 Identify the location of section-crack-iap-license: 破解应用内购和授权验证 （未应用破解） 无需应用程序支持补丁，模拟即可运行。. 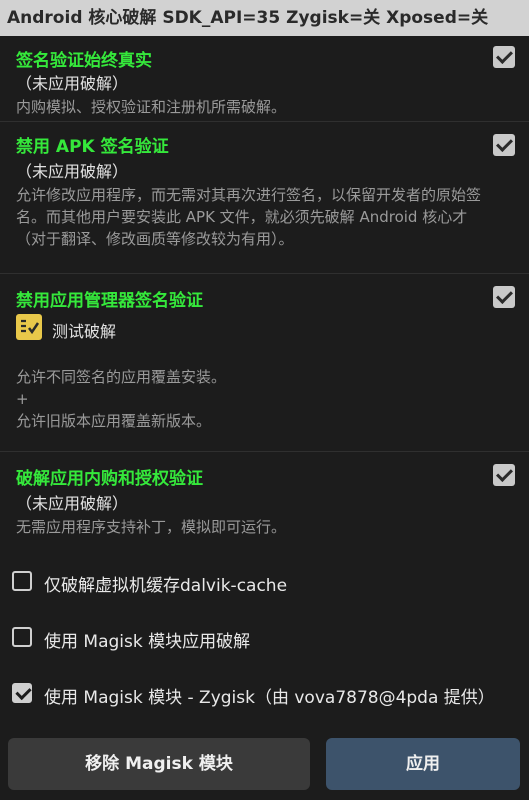
(264, 500).